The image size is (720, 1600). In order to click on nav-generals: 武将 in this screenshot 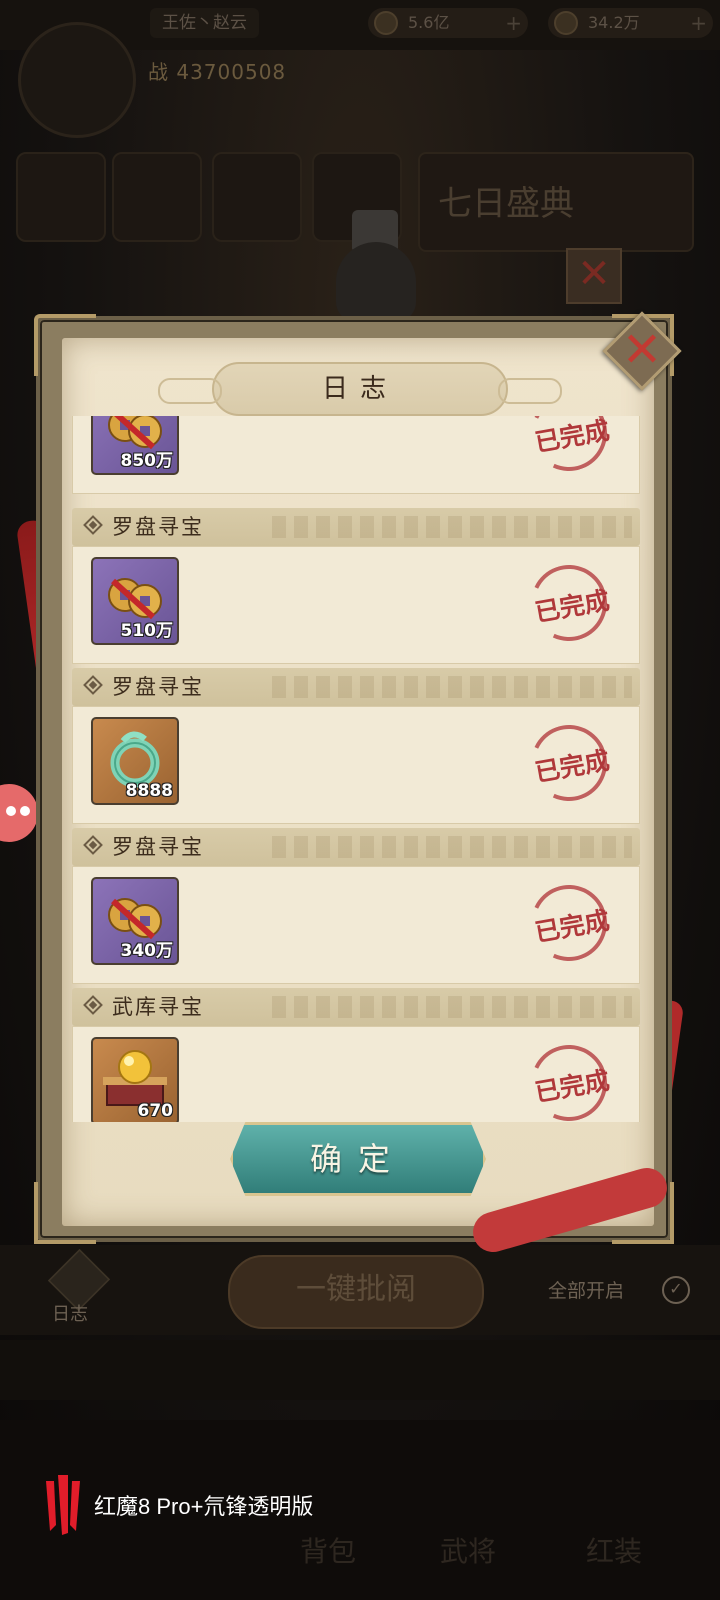, I will do `click(468, 1550)`.